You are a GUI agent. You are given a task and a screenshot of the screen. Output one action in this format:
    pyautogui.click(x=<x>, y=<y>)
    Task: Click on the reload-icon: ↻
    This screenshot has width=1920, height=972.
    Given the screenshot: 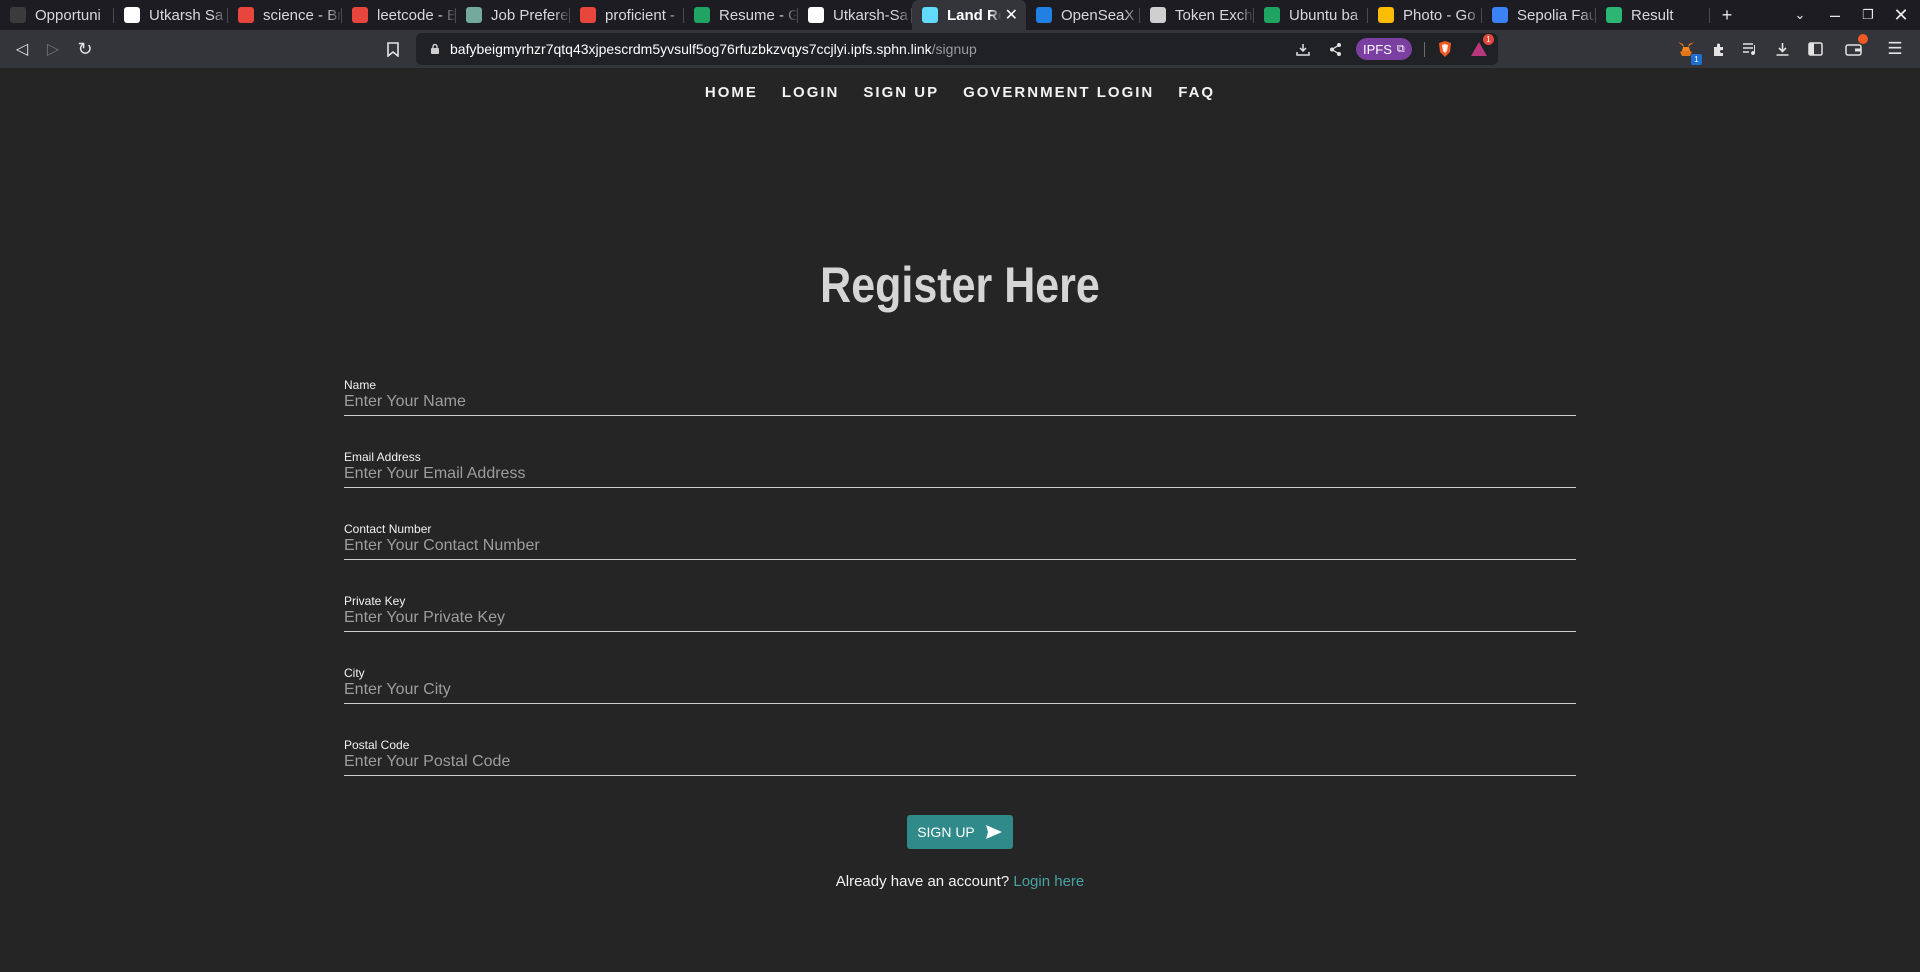 What is the action you would take?
    pyautogui.click(x=85, y=49)
    